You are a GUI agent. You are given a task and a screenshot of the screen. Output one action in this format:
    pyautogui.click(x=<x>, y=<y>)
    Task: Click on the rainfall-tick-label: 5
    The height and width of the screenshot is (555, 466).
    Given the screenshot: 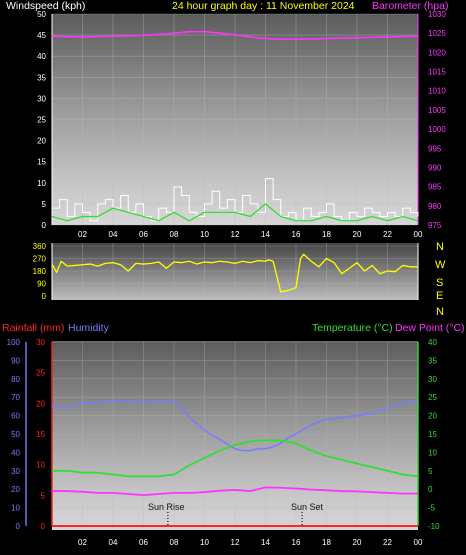 What is the action you would take?
    pyautogui.click(x=43, y=495)
    